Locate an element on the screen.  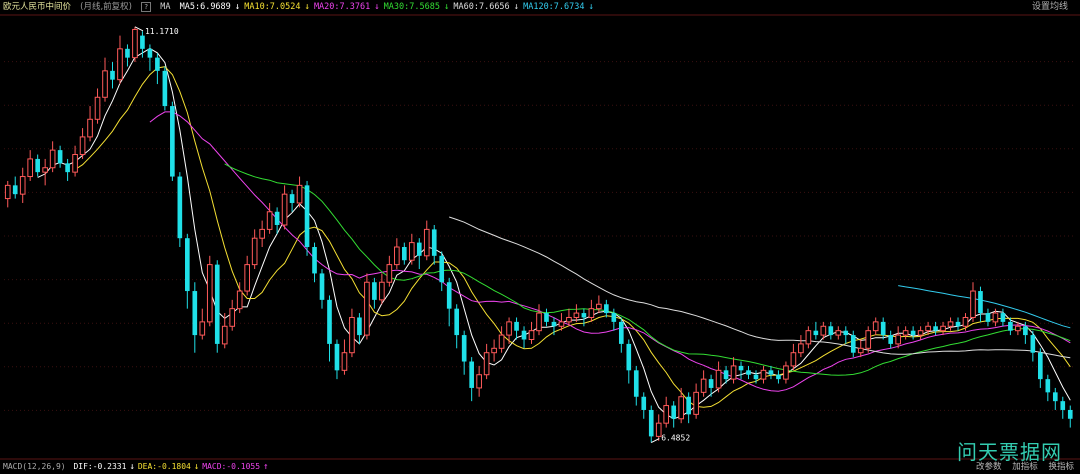
macd-legend: DIF:-0.2331 ↓ DEA:-0.1804 ↓ MACD:-0.1055 ↑ is located at coordinates (172, 467).